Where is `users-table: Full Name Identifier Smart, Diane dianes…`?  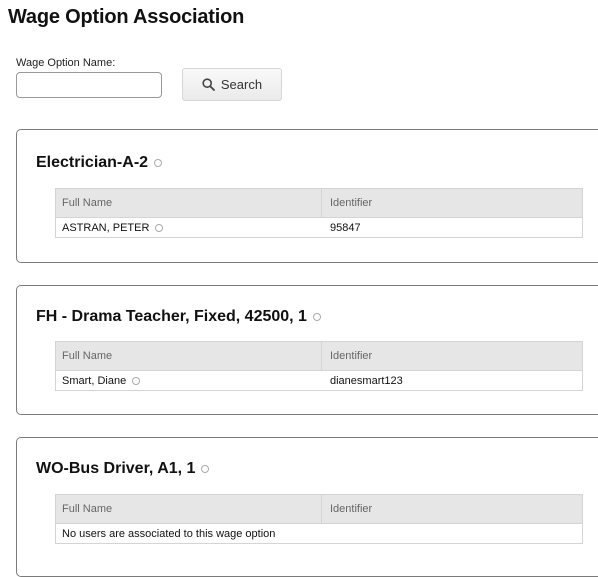
users-table: Full Name Identifier Smart, Diane dianes… is located at coordinates (319, 366).